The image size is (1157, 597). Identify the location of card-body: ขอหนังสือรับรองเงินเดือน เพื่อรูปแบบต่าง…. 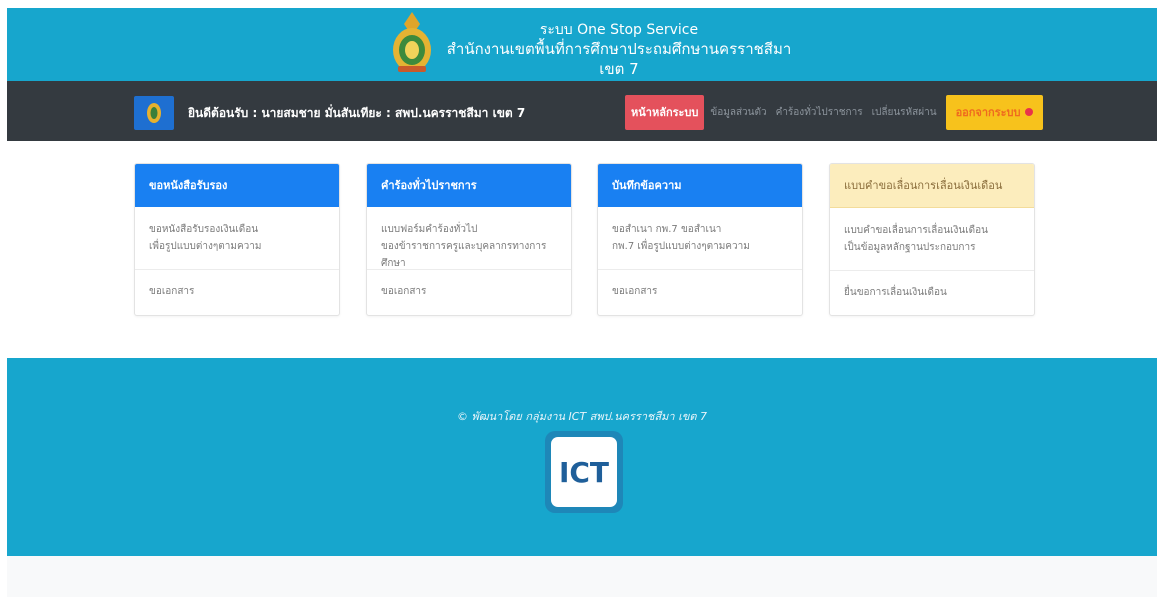
(237, 238).